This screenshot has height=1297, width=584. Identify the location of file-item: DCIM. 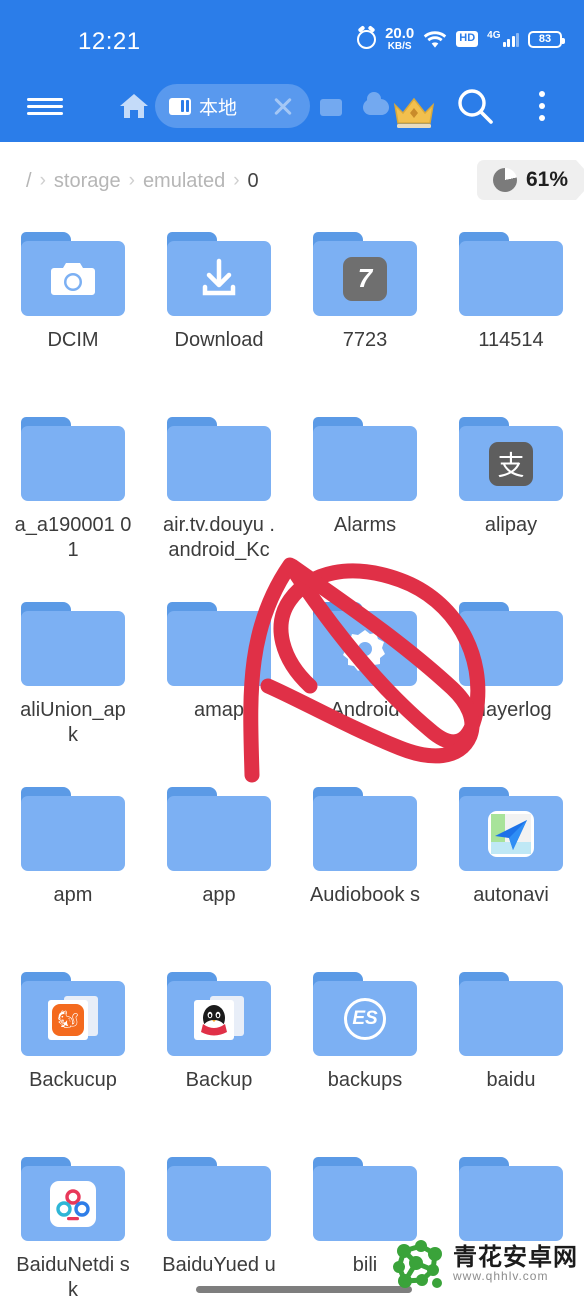
(73, 314).